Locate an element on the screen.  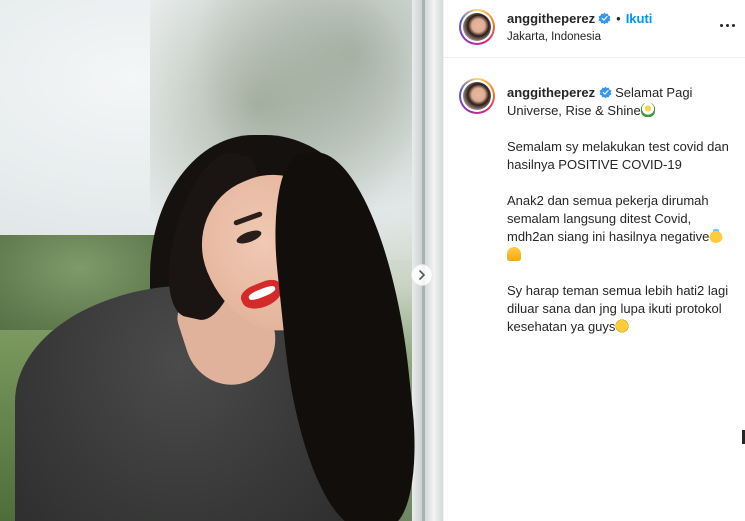
smiling-halo-emoji-icon is located at coordinates (716, 236).